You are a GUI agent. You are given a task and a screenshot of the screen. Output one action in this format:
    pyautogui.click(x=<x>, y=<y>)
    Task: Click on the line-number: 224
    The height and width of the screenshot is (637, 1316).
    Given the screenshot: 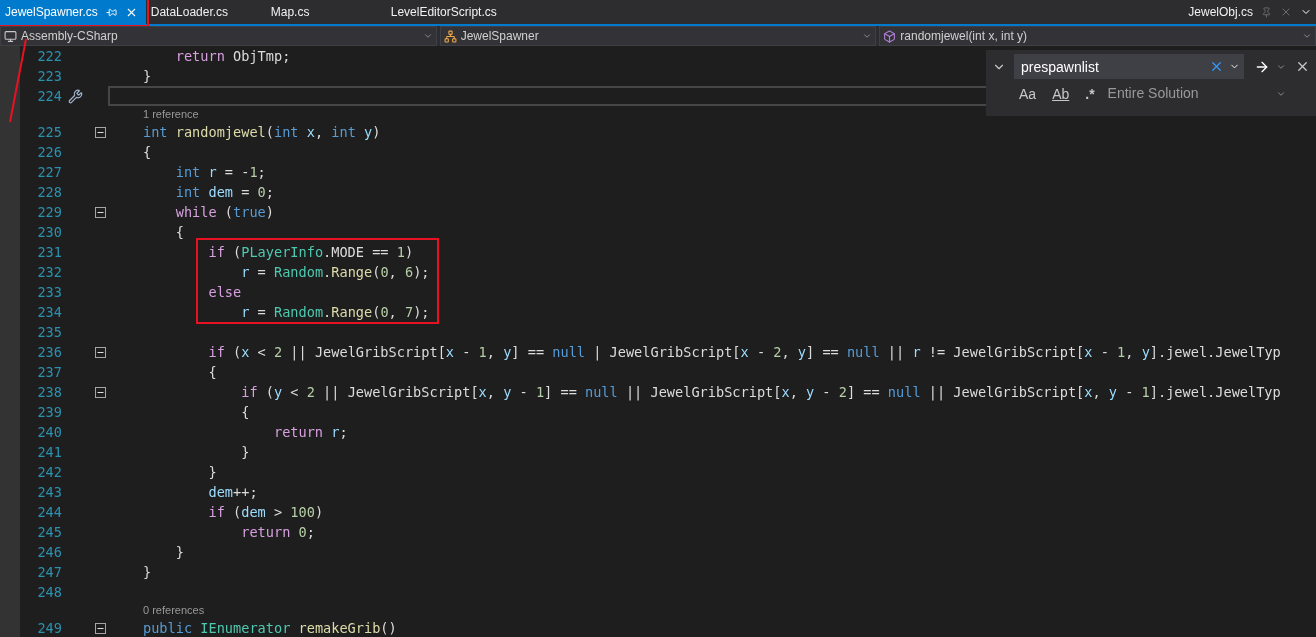 What is the action you would take?
    pyautogui.click(x=49, y=96)
    